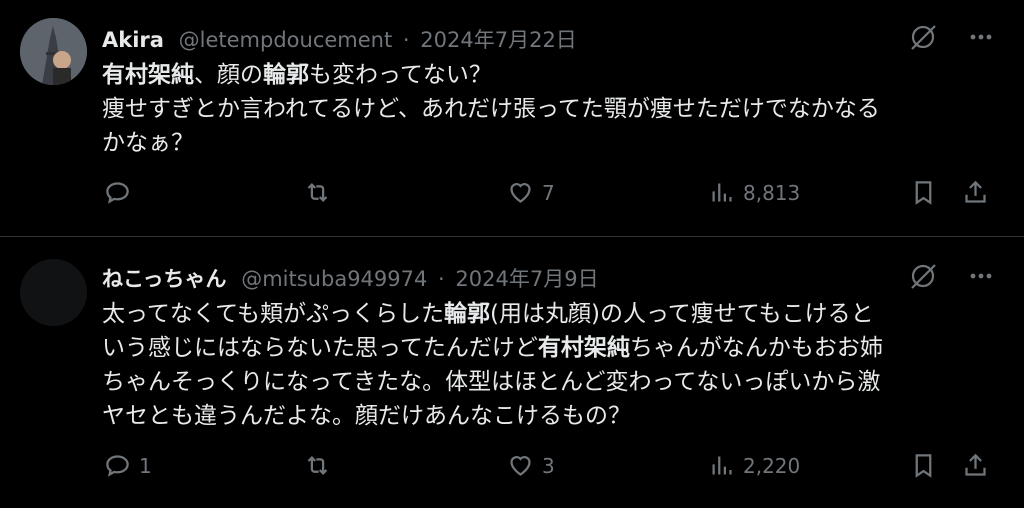  I want to click on views-button: 2,220, so click(754, 465).